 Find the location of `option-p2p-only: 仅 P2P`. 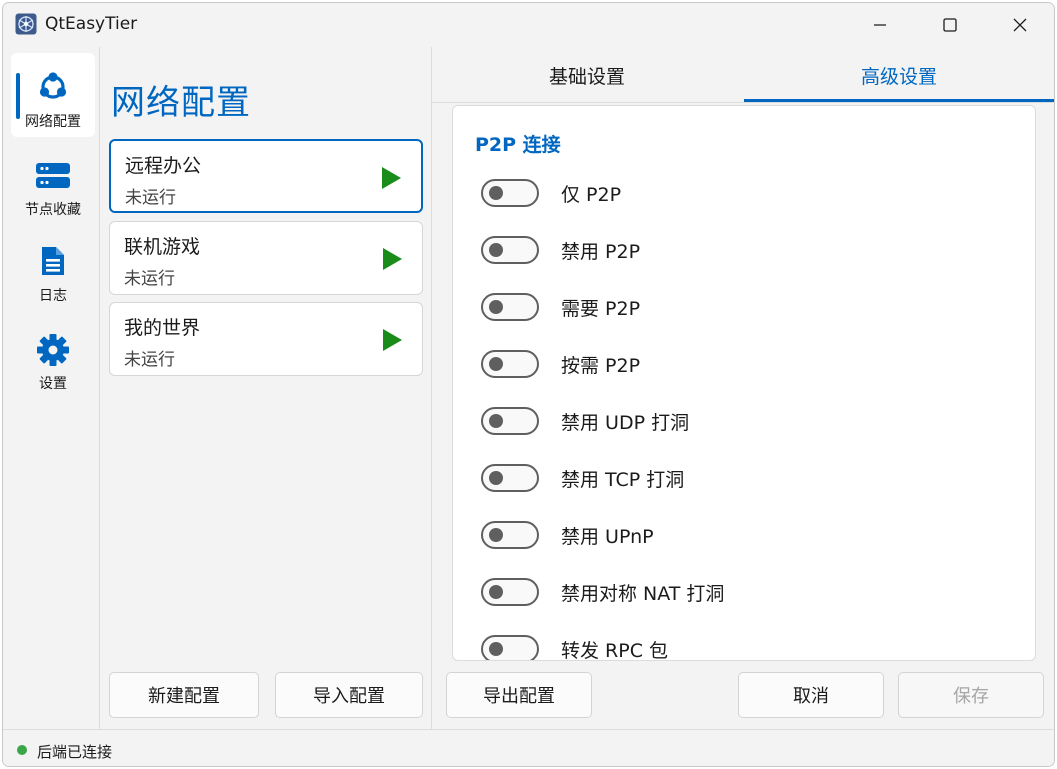

option-p2p-only: 仅 P2P is located at coordinates (741, 193).